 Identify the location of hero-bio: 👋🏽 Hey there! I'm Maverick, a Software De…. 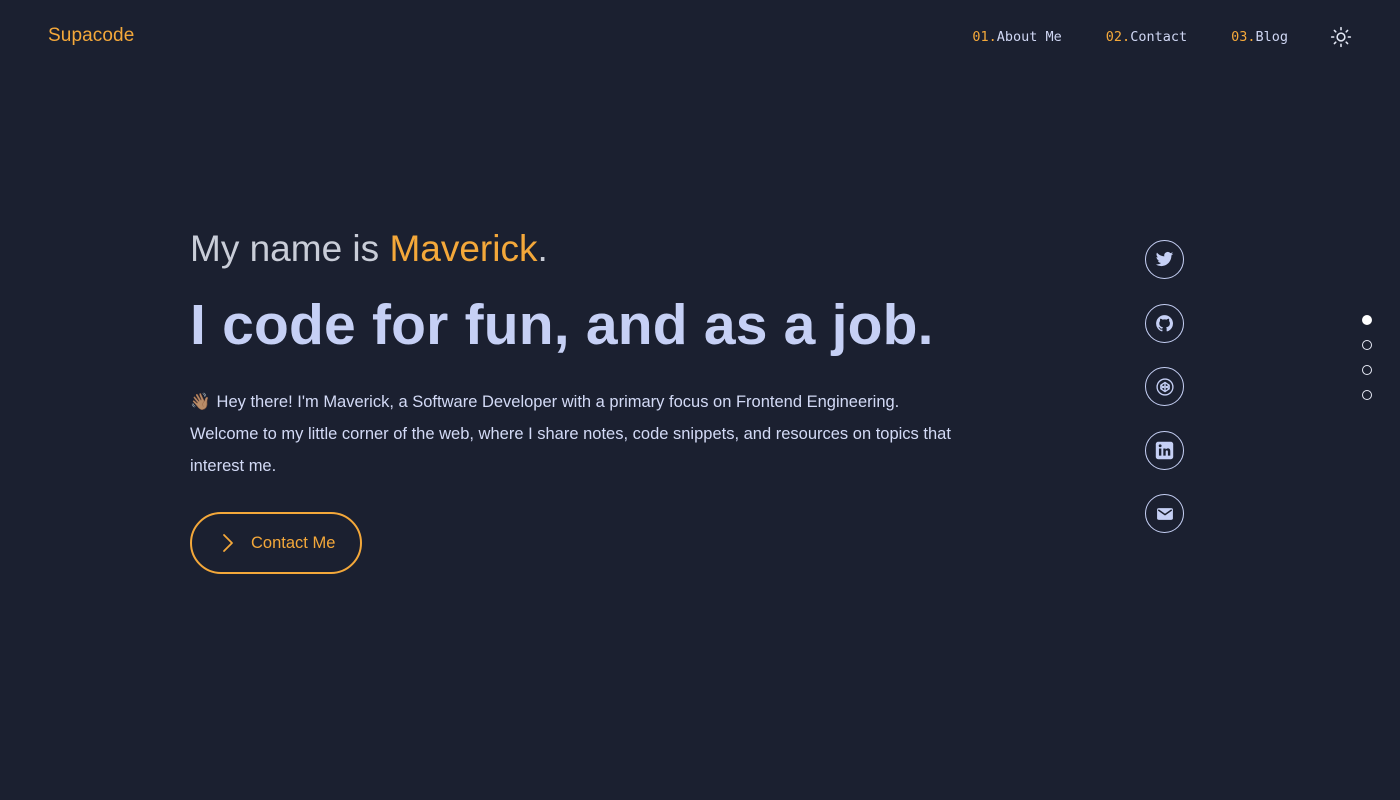
(575, 434).